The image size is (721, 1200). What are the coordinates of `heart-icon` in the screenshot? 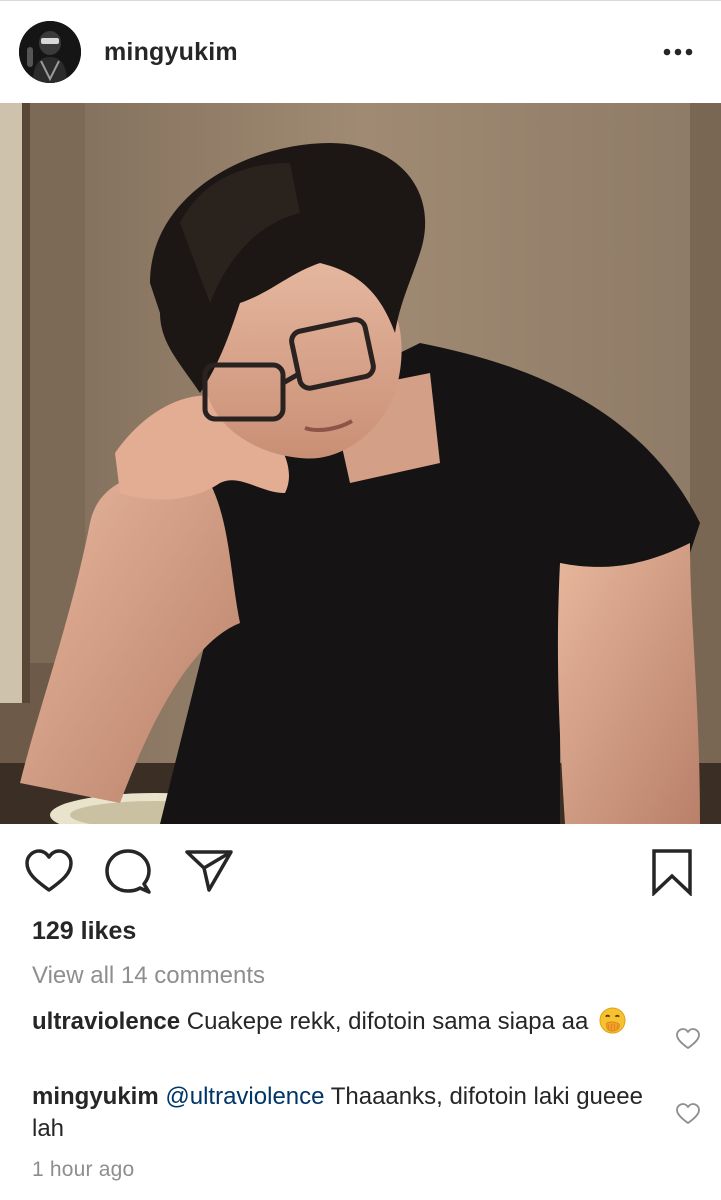 It's located at (49, 870).